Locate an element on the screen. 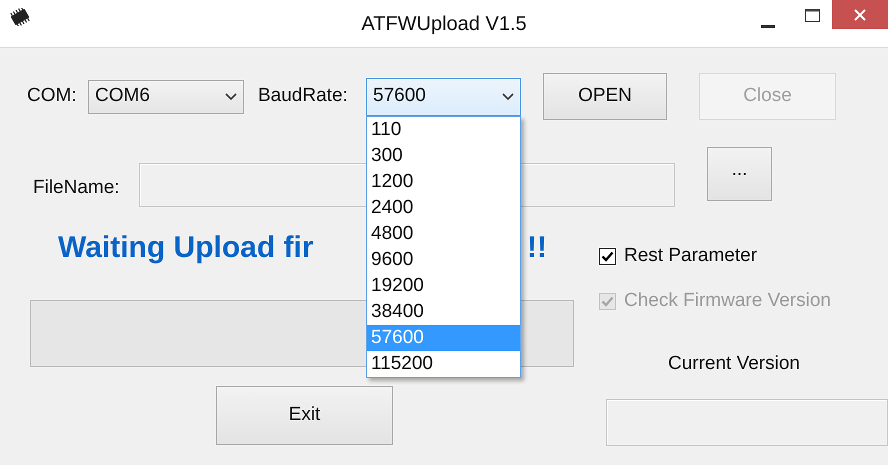 The width and height of the screenshot is (888, 465). status-message: !! is located at coordinates (537, 248).